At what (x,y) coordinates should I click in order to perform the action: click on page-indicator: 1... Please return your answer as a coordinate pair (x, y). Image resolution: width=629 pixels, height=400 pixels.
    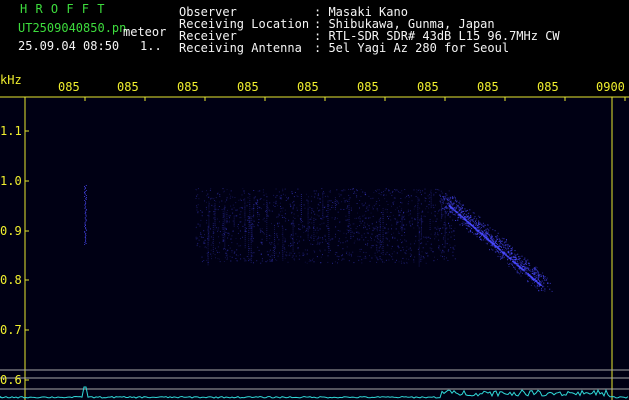
    Looking at the image, I should click on (151, 46).